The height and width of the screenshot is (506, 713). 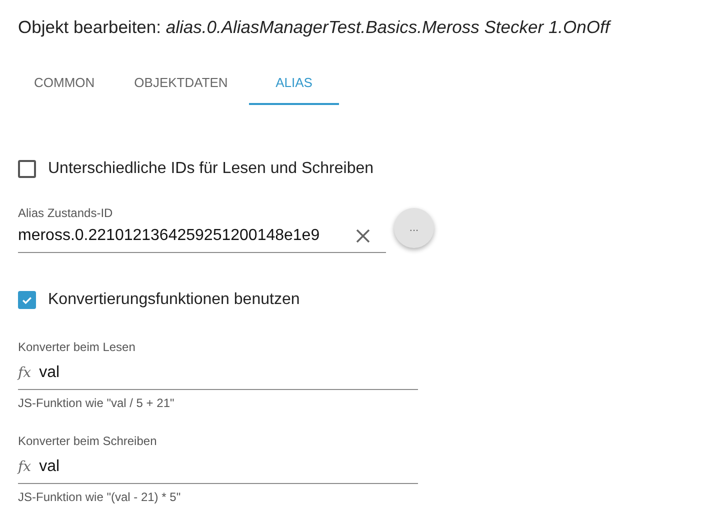 I want to click on input-field: meross.0.2210121364259251200148e1e9, so click(x=202, y=236).